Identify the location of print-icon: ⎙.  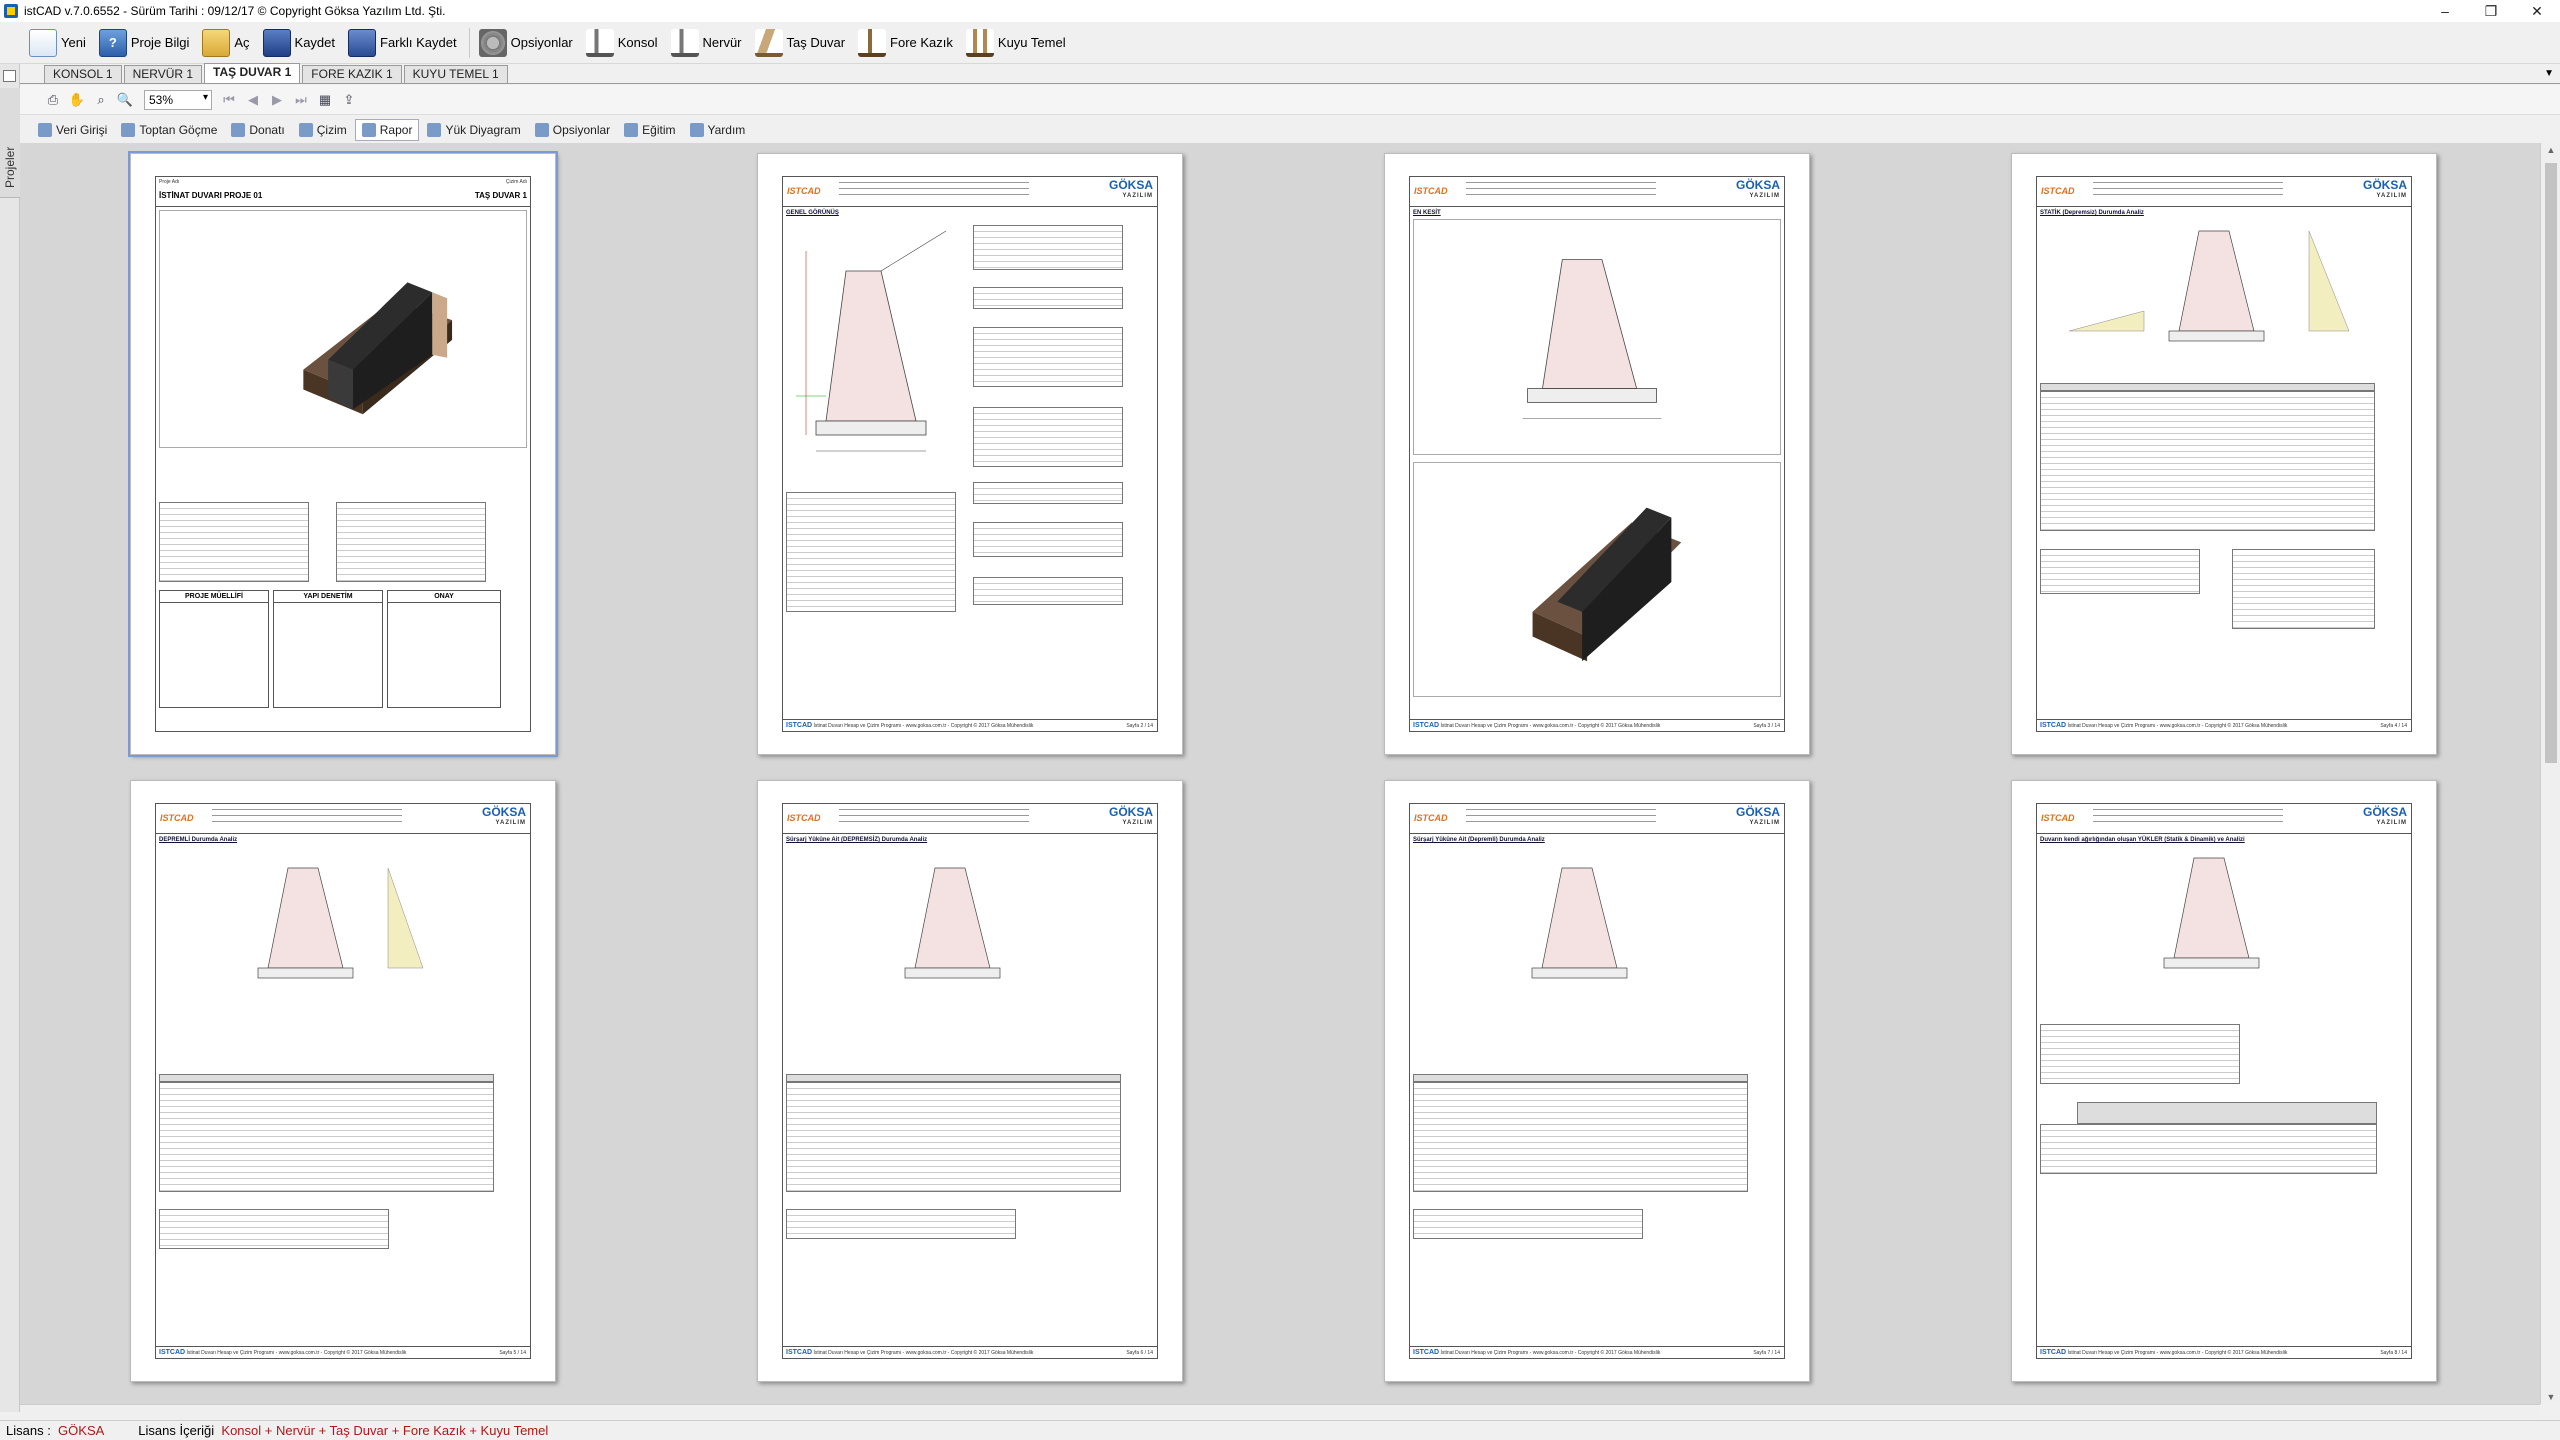
(53, 100).